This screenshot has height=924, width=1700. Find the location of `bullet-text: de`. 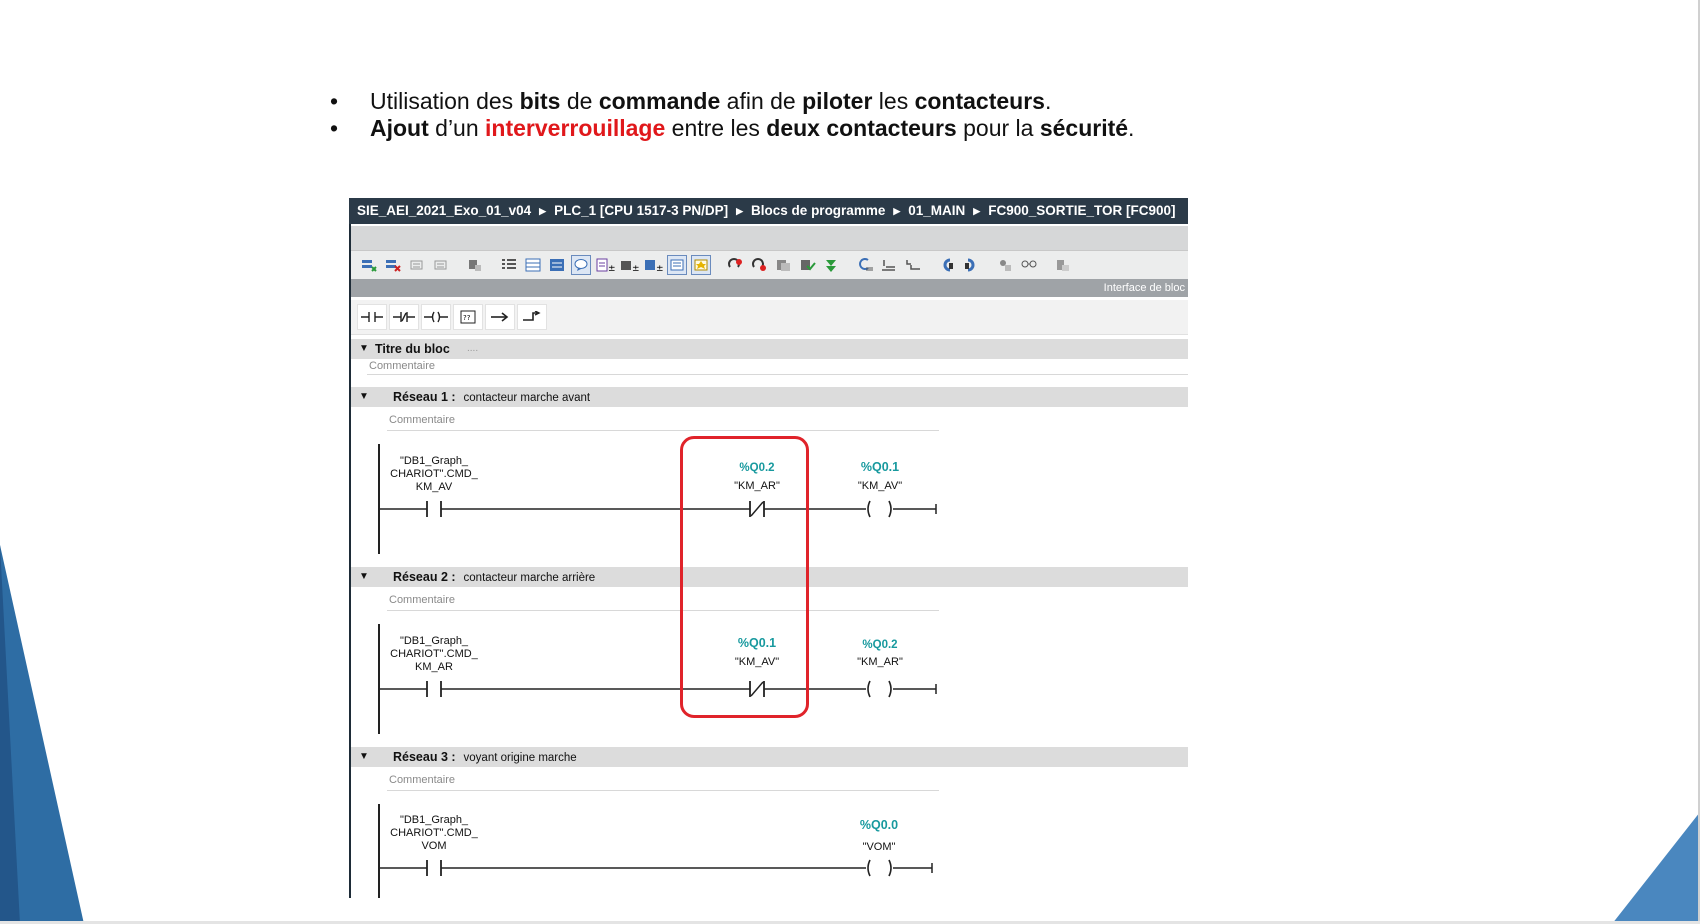

bullet-text: de is located at coordinates (579, 101).